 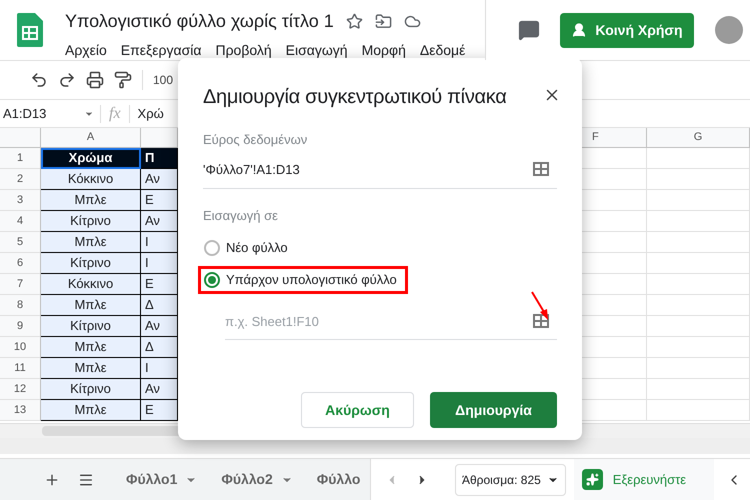 I want to click on zoom-value: 100, so click(x=163, y=80).